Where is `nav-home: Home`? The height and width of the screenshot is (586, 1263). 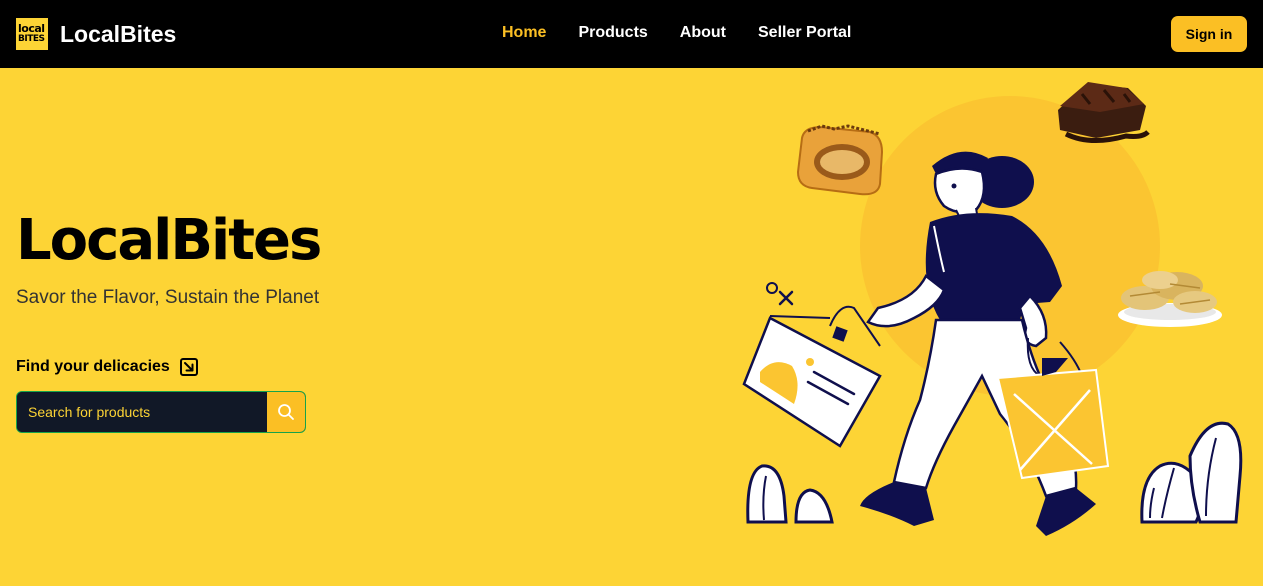 nav-home: Home is located at coordinates (524, 33).